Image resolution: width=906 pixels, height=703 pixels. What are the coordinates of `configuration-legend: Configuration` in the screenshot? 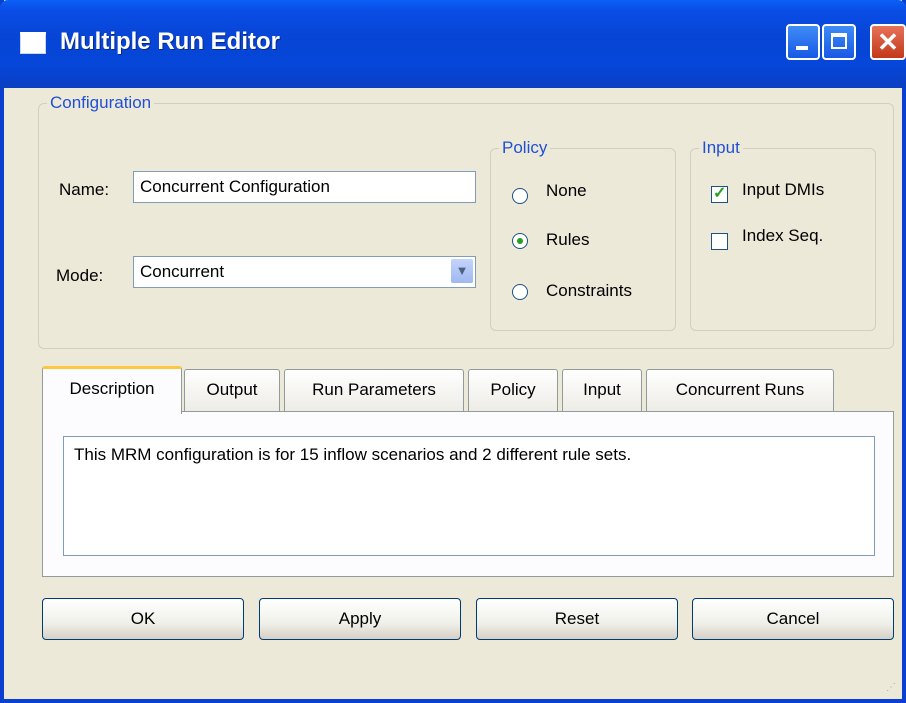 It's located at (101, 103).